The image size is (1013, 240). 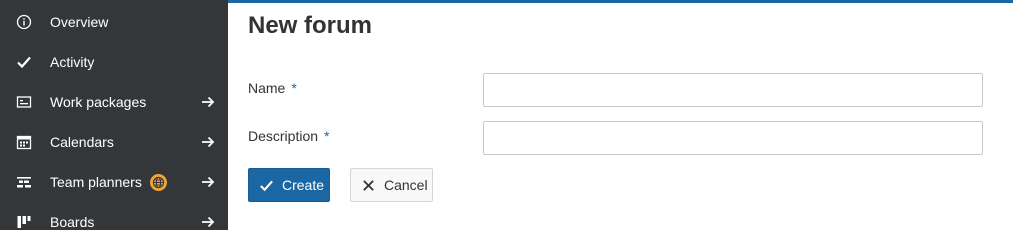 What do you see at coordinates (406, 185) in the screenshot?
I see `cancel-button-label: Cancel` at bounding box center [406, 185].